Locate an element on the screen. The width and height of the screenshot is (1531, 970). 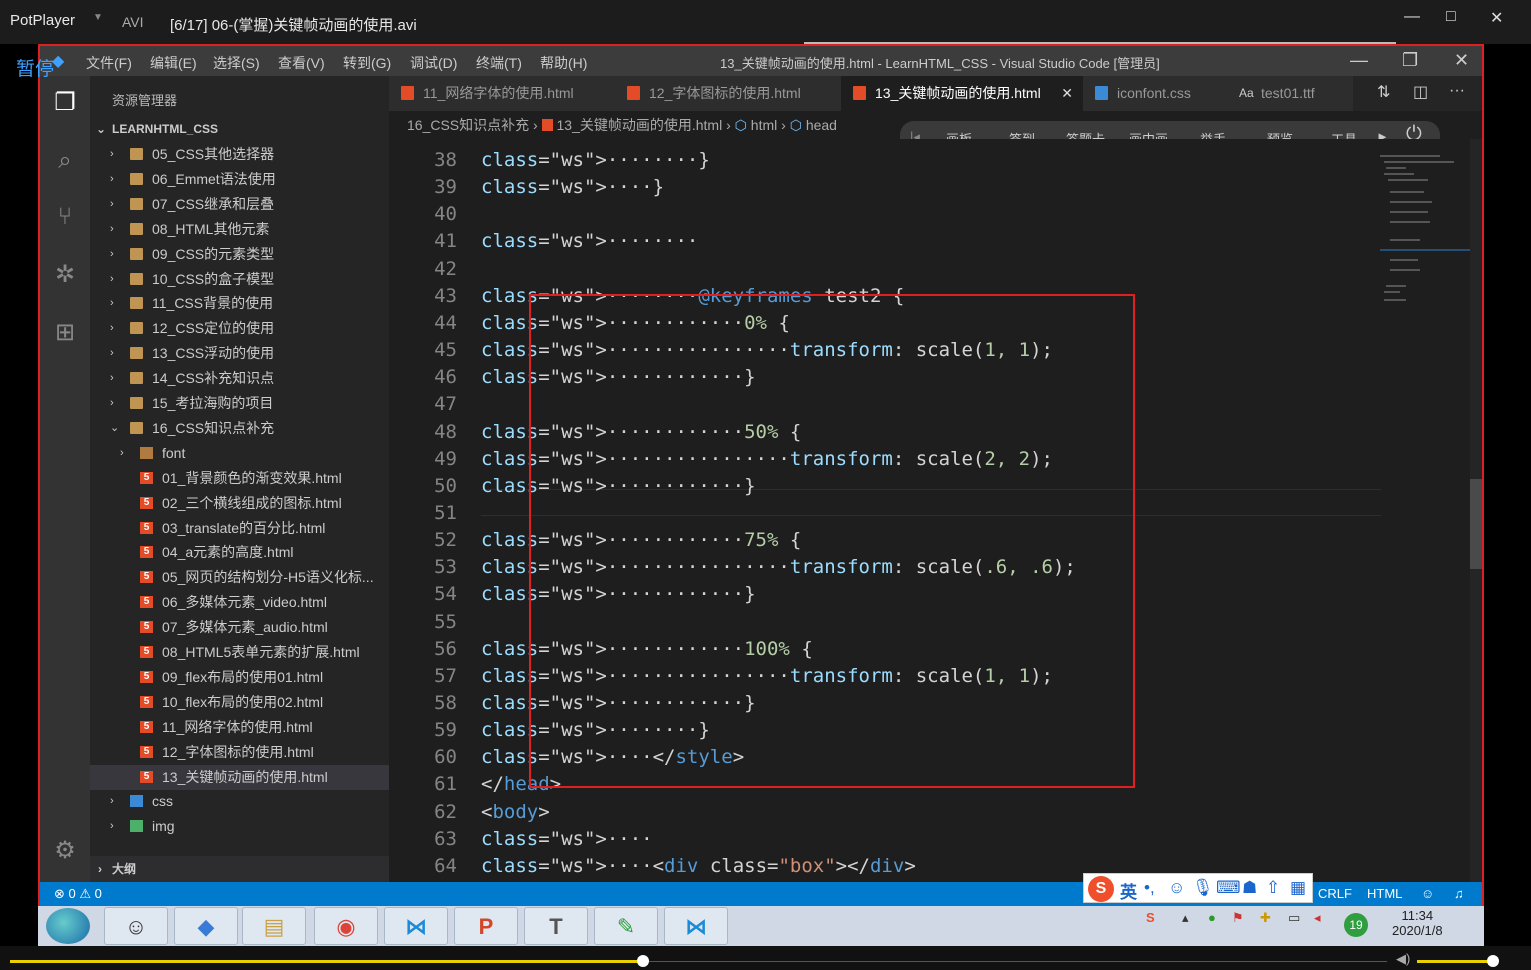
tab-keyframes: 13_关键帧动画的使用.html ✕ is located at coordinates (962, 93).